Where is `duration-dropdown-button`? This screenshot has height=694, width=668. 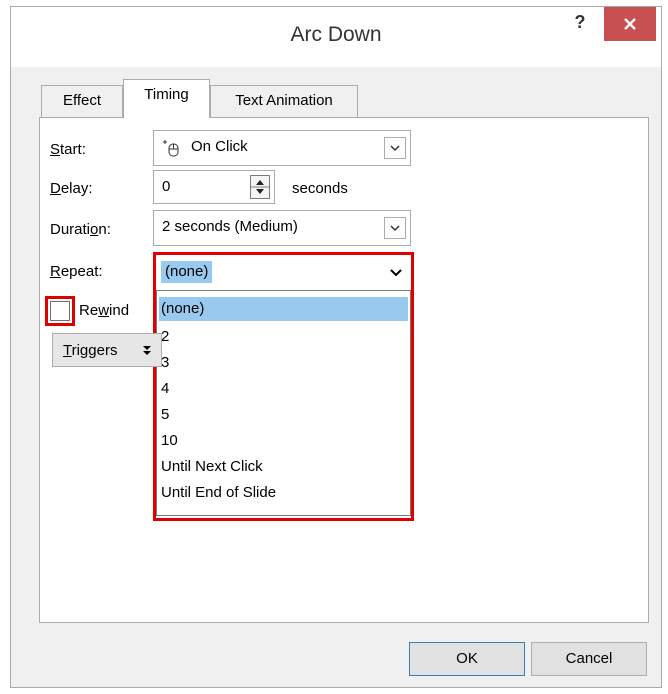 duration-dropdown-button is located at coordinates (395, 228).